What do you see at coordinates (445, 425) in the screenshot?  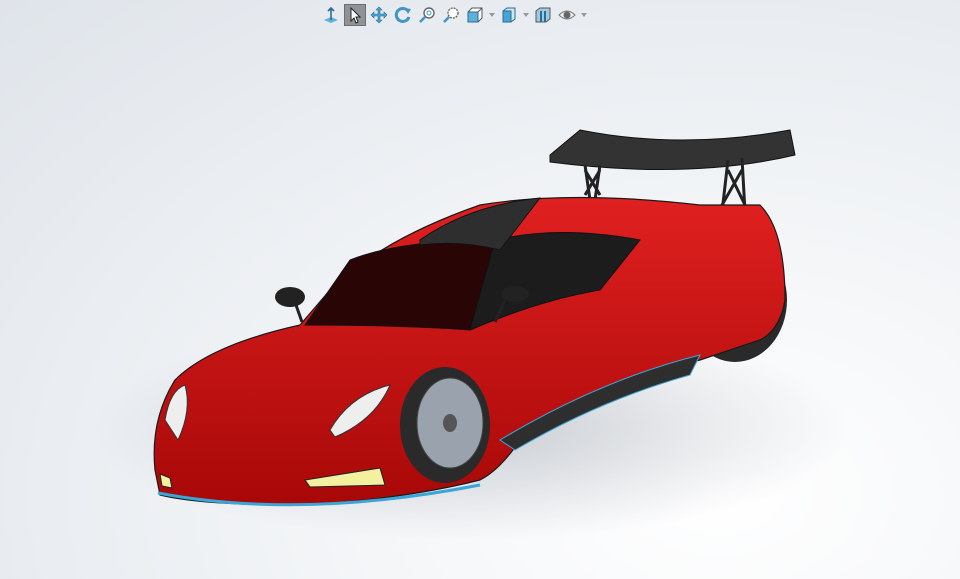 I see `front-wheel` at bounding box center [445, 425].